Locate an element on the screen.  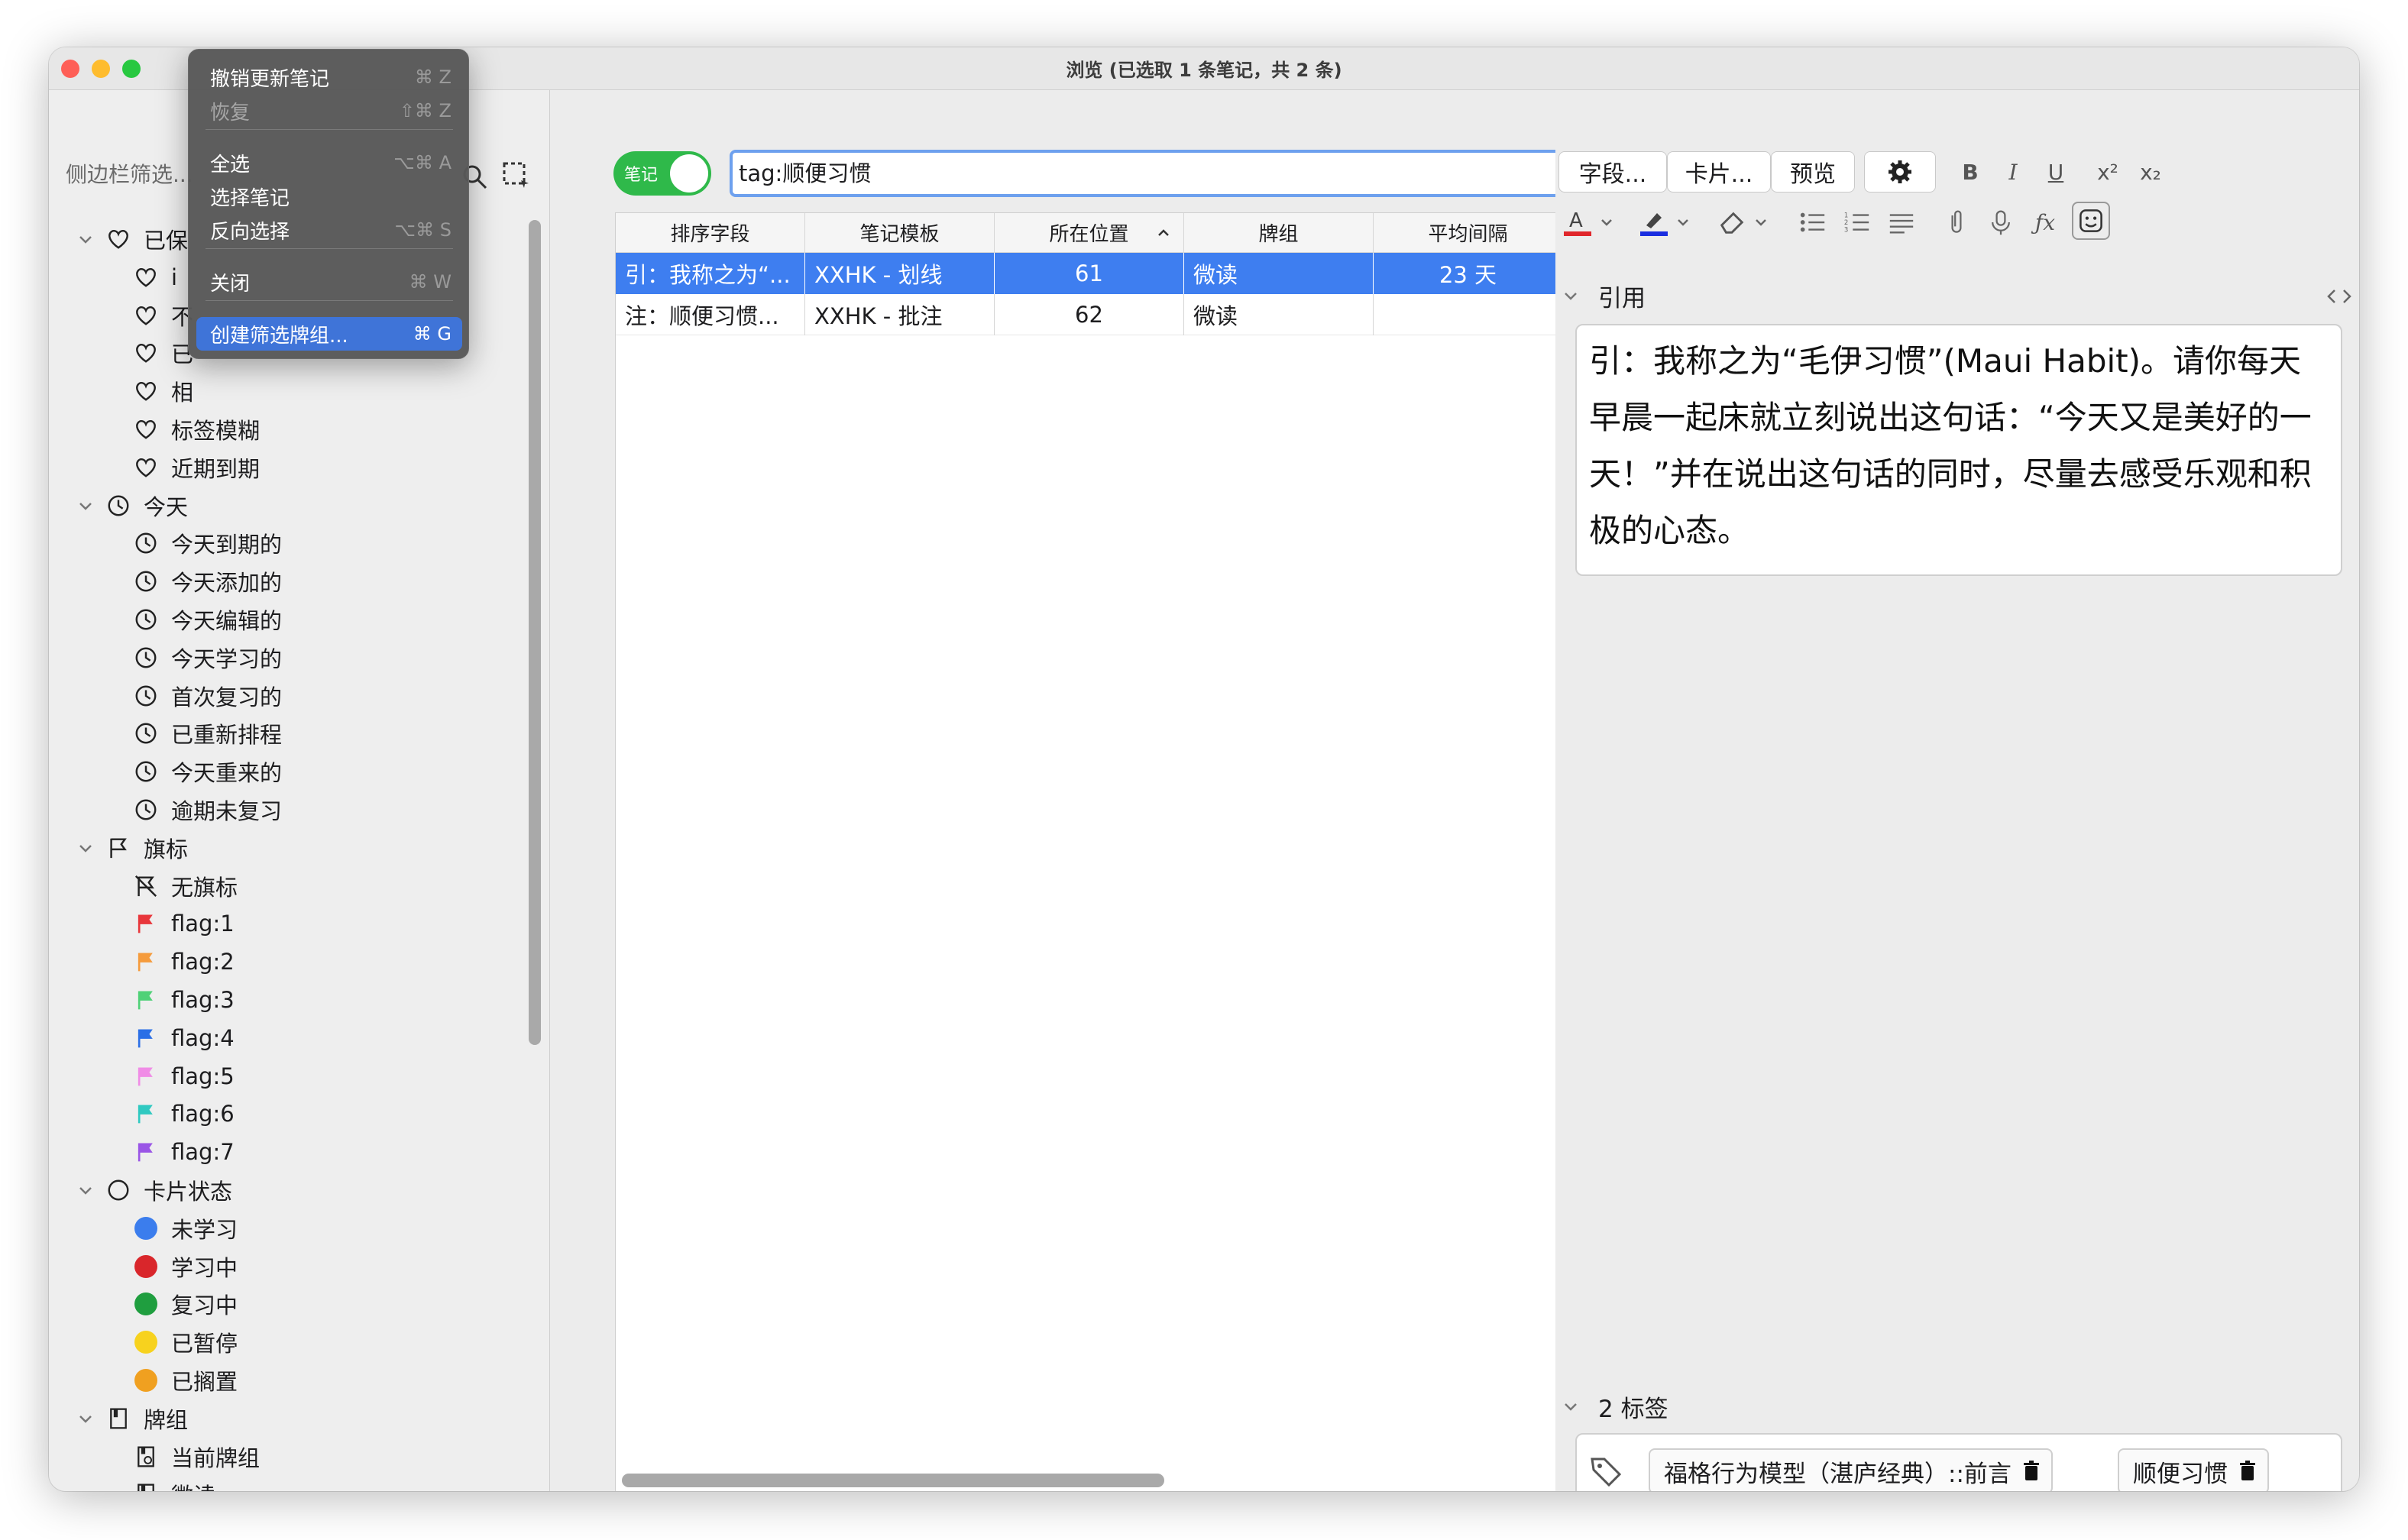
column-header: 平均间隔 is located at coordinates (1468, 233).